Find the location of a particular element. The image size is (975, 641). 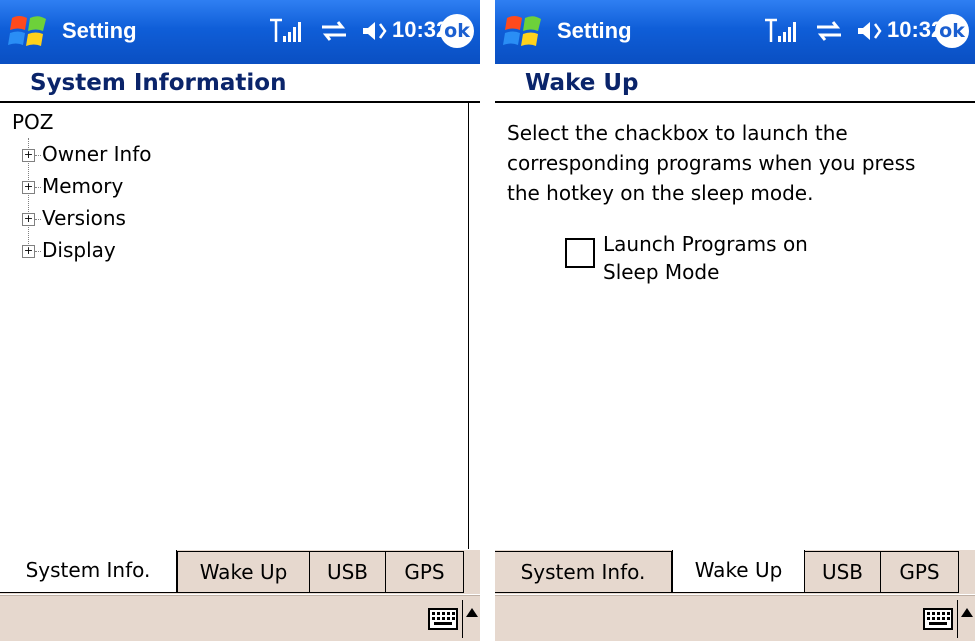

page-title: System Information is located at coordinates (158, 83).